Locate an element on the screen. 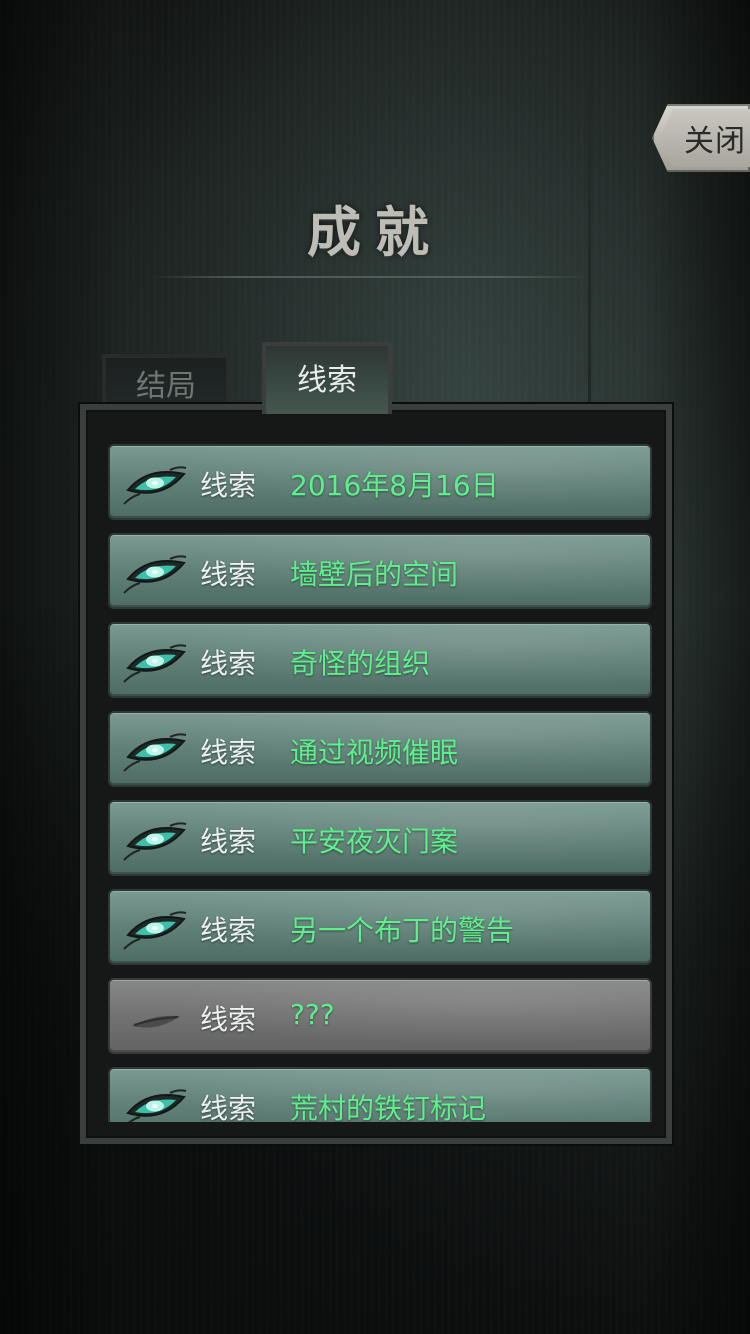 The width and height of the screenshot is (750, 1334). page-title: 成就 is located at coordinates (375, 232).